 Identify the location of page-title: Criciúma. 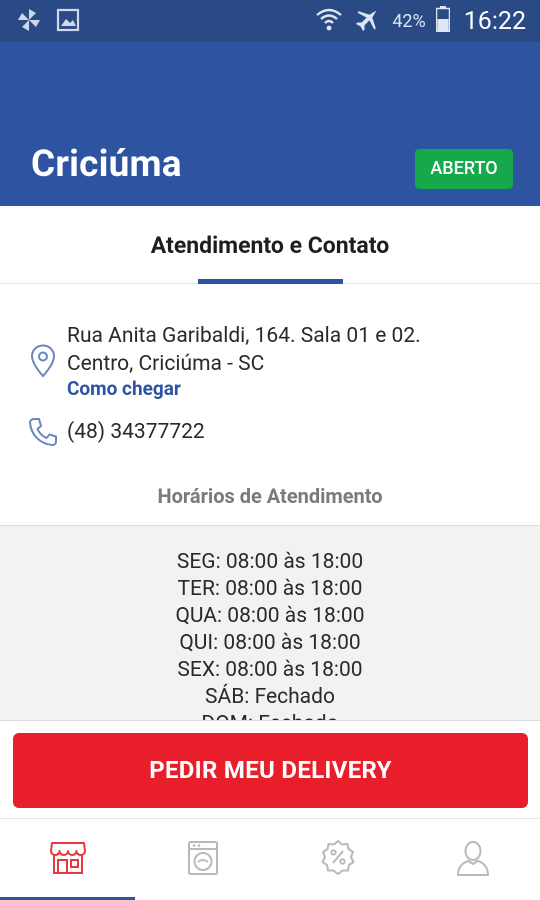
(106, 164).